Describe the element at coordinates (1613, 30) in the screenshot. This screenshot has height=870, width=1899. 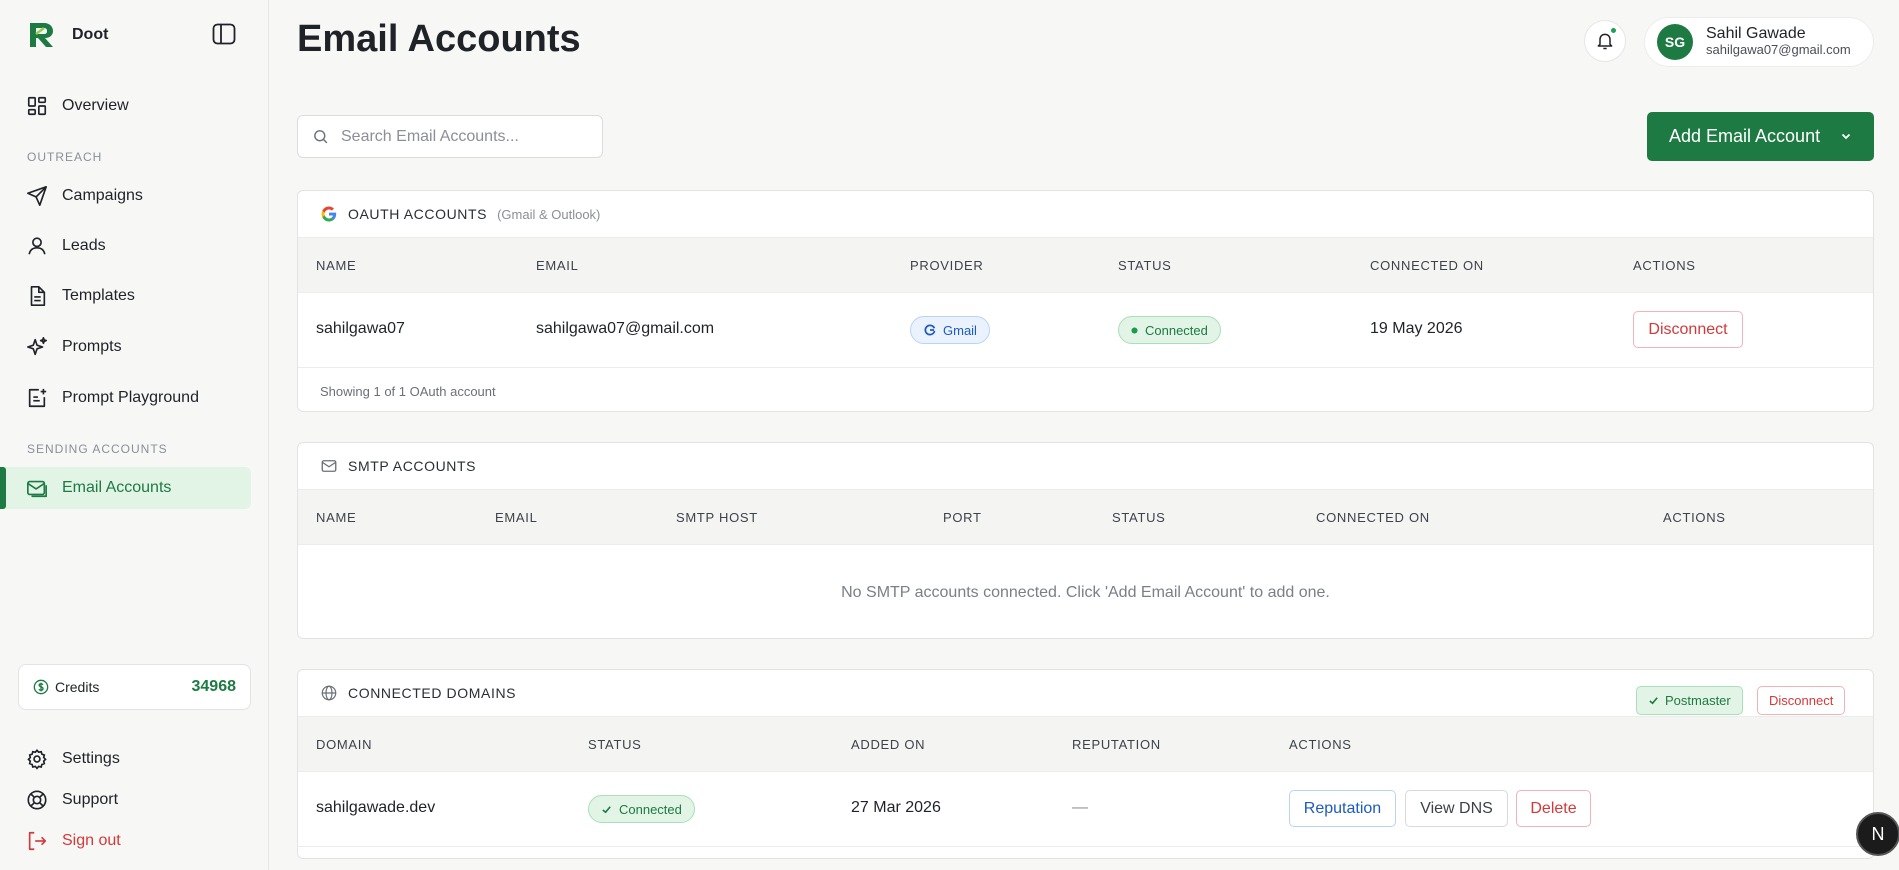
I see `notification-dot` at that location.